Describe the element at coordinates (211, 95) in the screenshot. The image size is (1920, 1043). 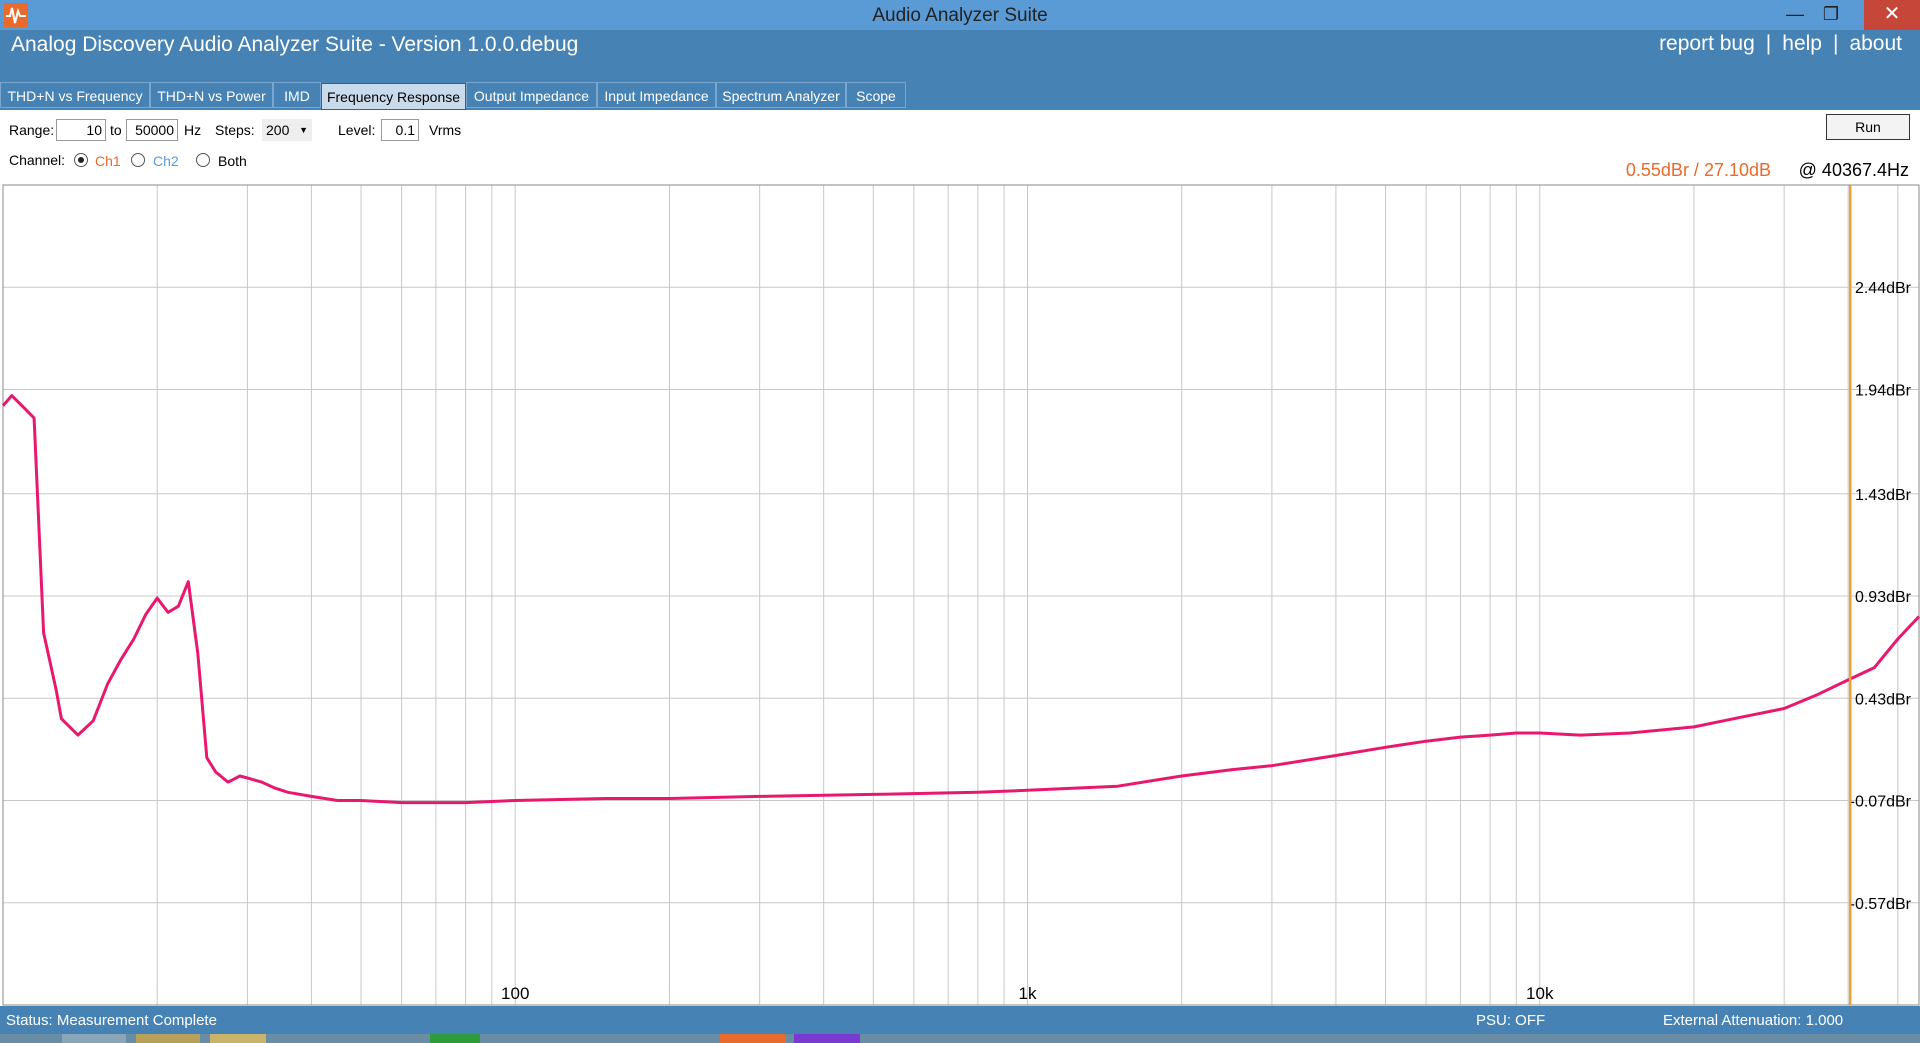
I see `tab-thd-n-vs-power: THD+N vs Power` at that location.